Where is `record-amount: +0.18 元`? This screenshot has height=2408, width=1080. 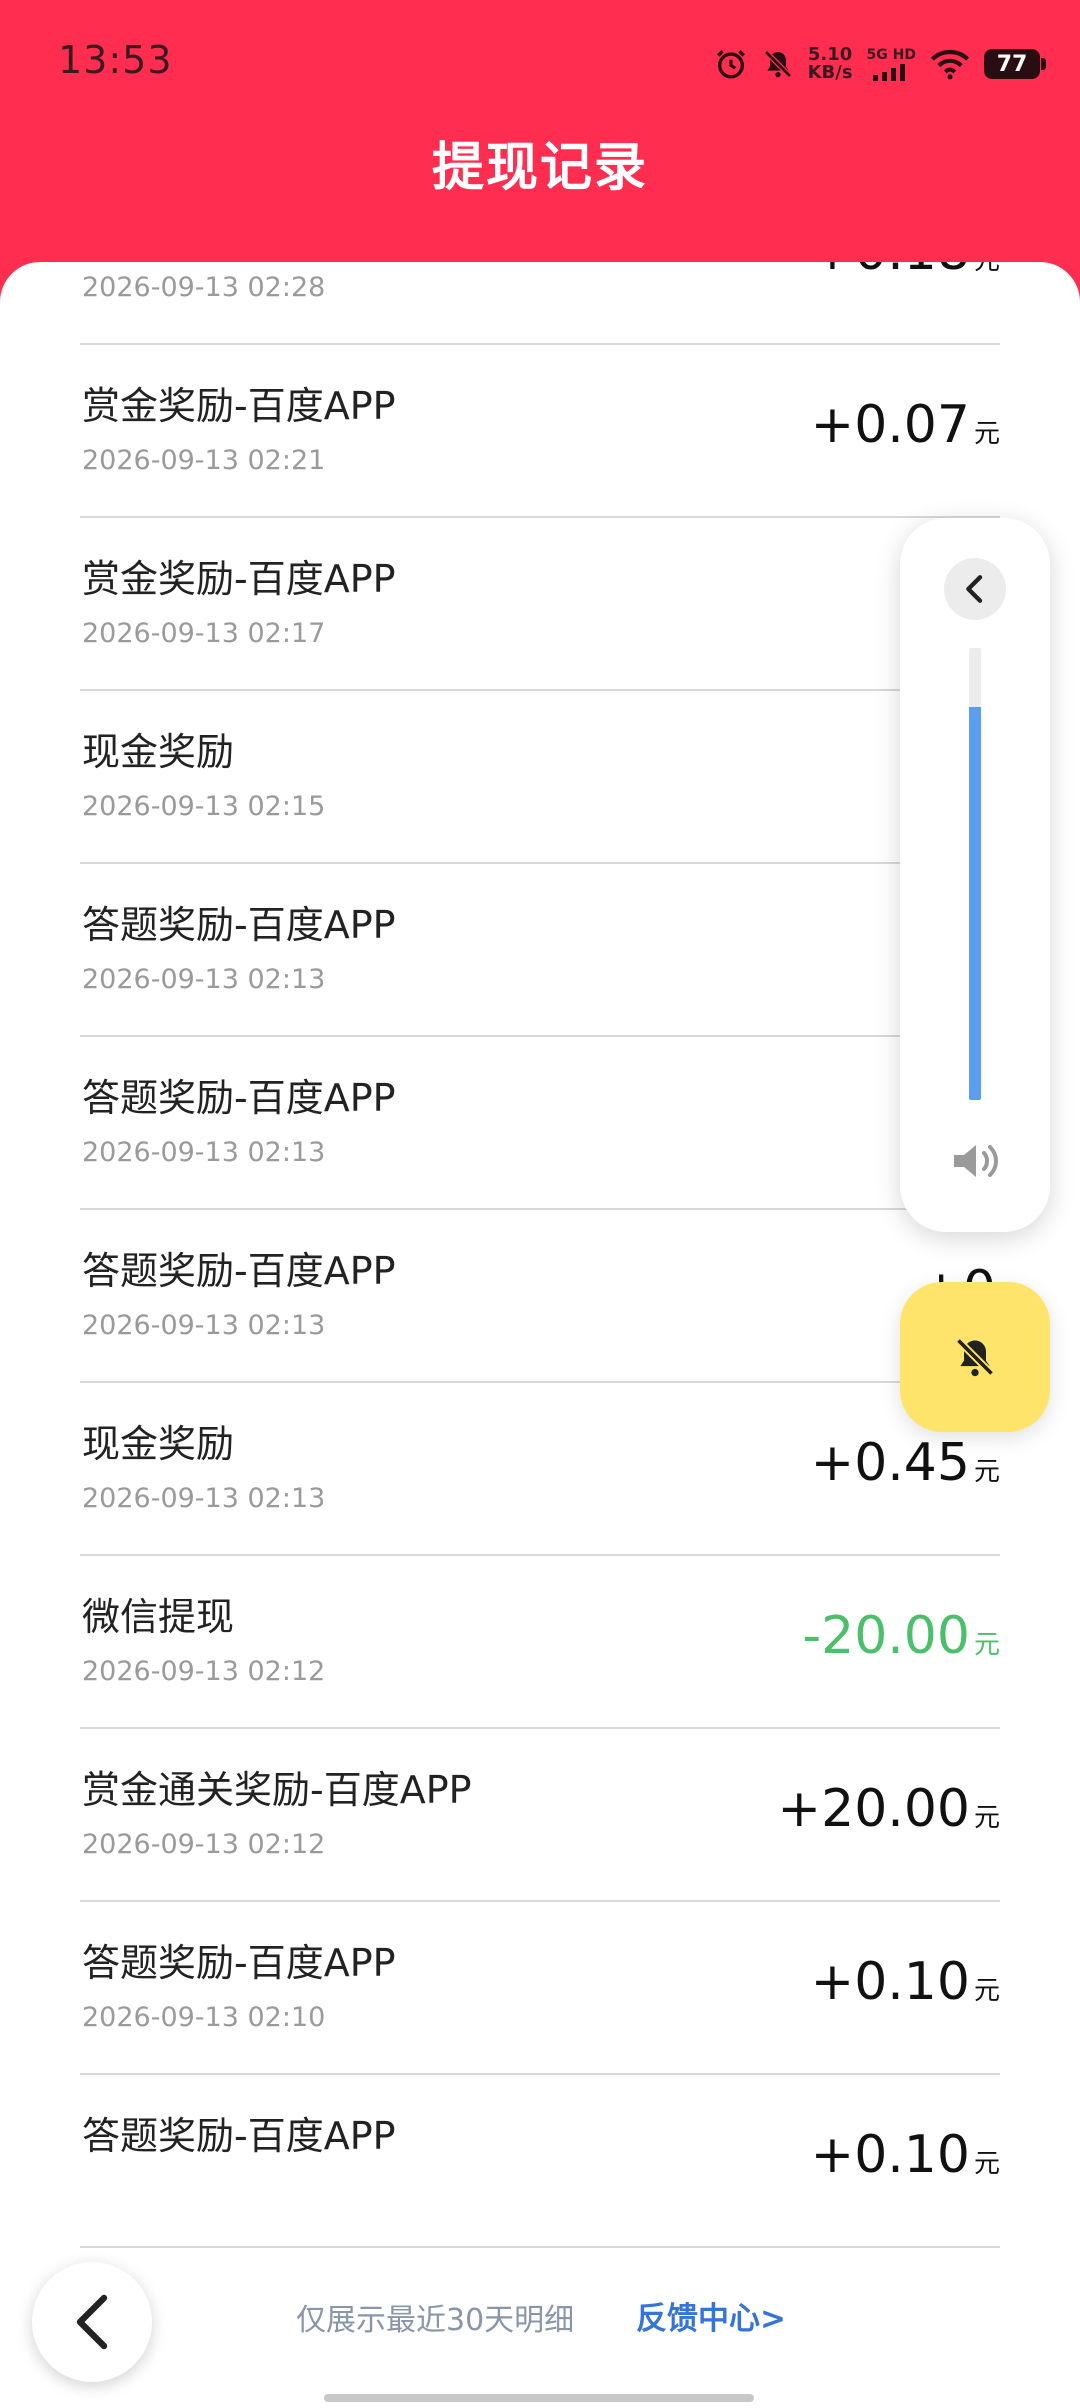 record-amount: +0.18 元 is located at coordinates (905, 272).